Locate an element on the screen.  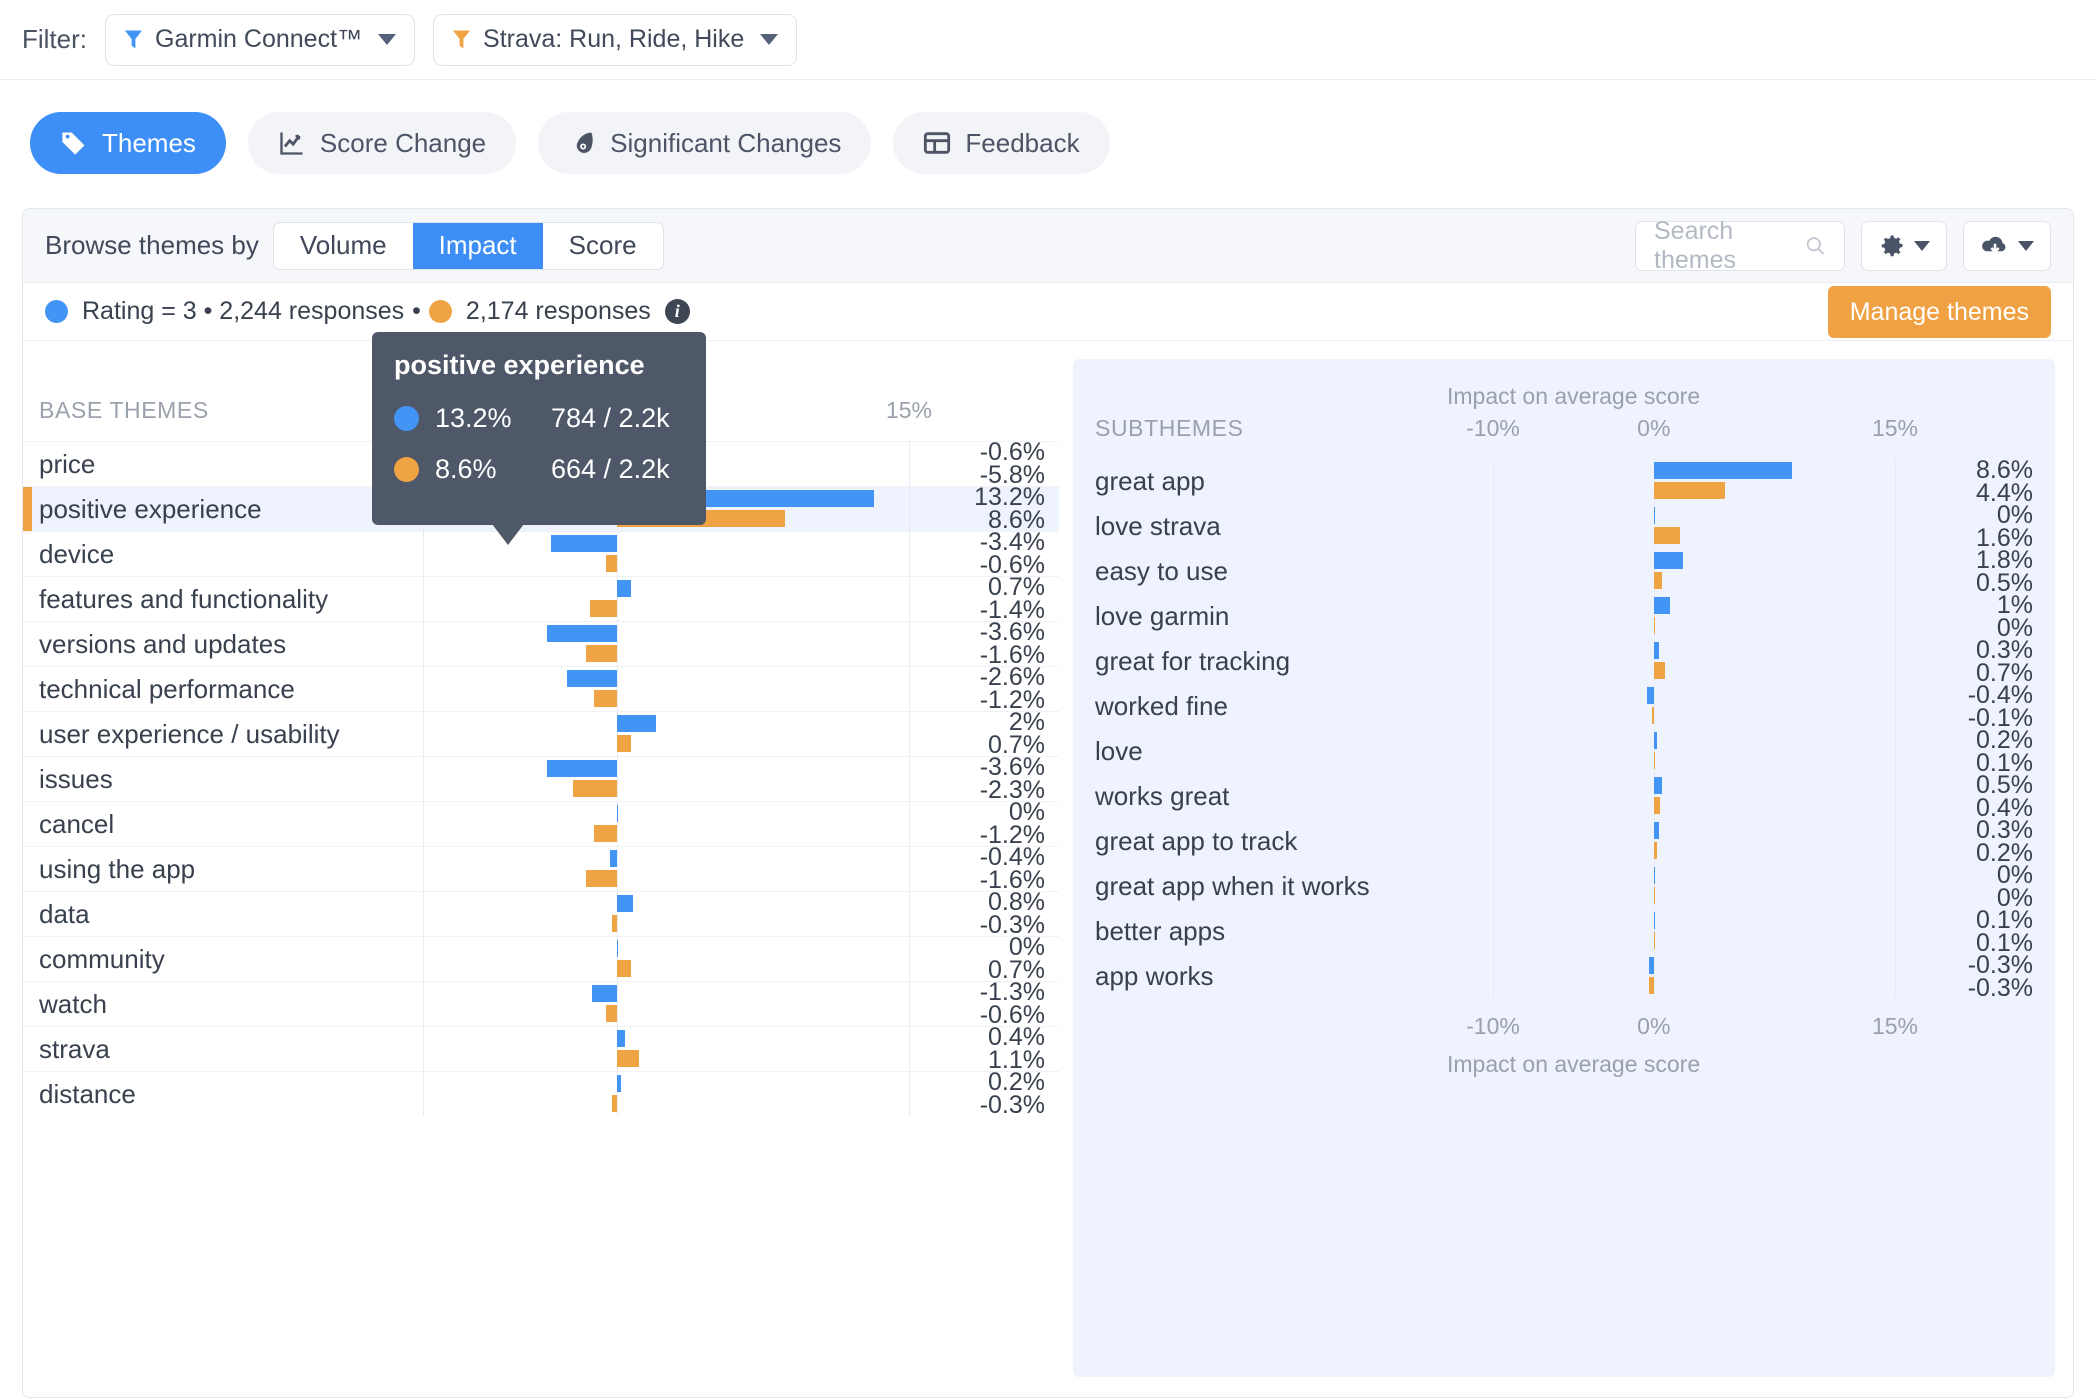
subtheme-row-label: great app when it works is located at coordinates (1232, 886).